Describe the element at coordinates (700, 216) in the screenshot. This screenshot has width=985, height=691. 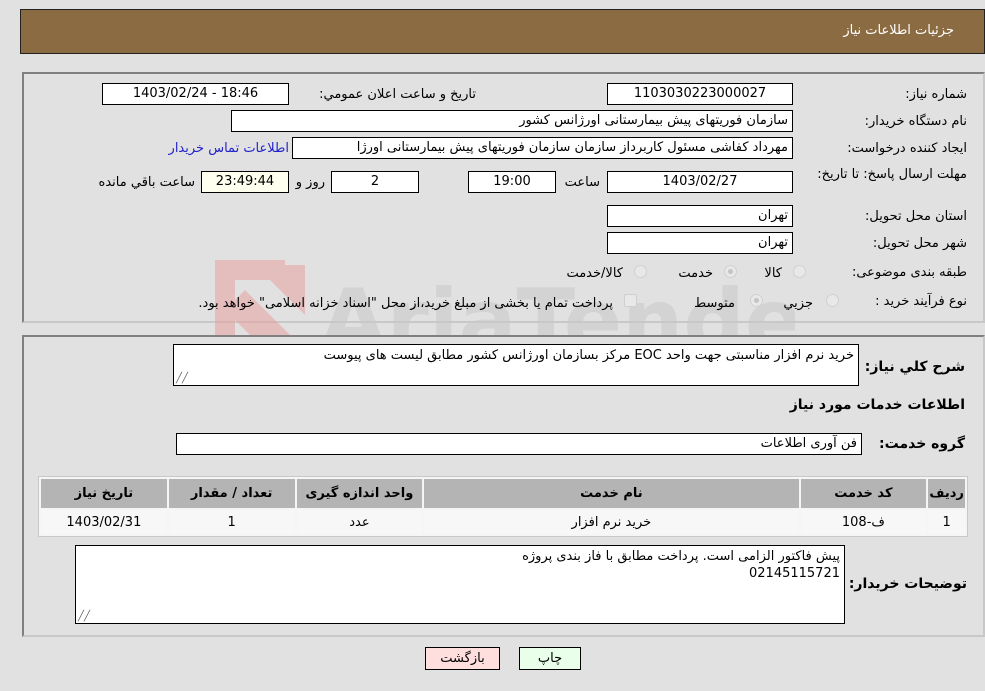
I see `province-field: تهران` at that location.